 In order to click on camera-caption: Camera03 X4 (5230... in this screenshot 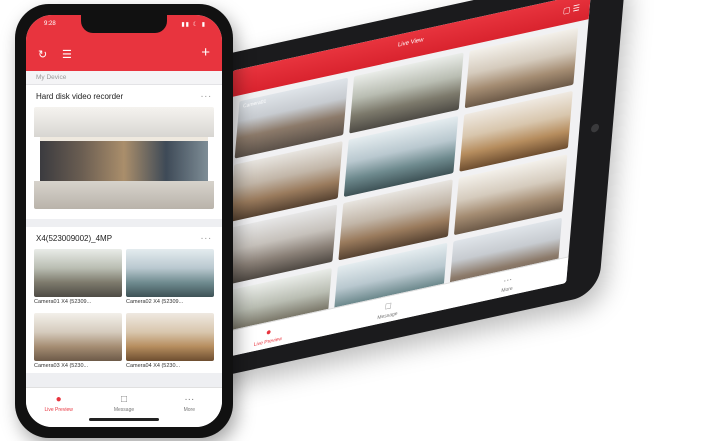, I will do `click(61, 366)`.